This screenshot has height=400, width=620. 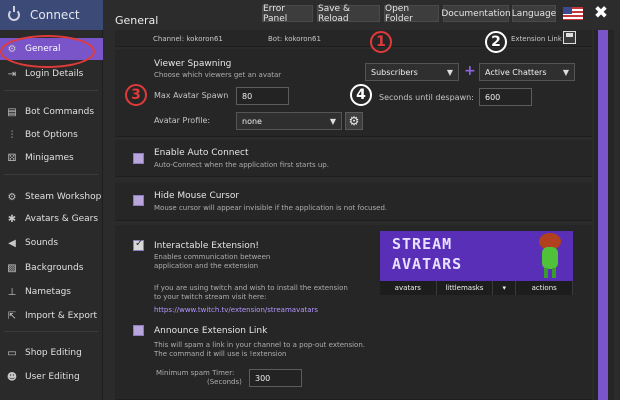 I want to click on sidebar-item-label: Steam Workshop, so click(x=63, y=197).